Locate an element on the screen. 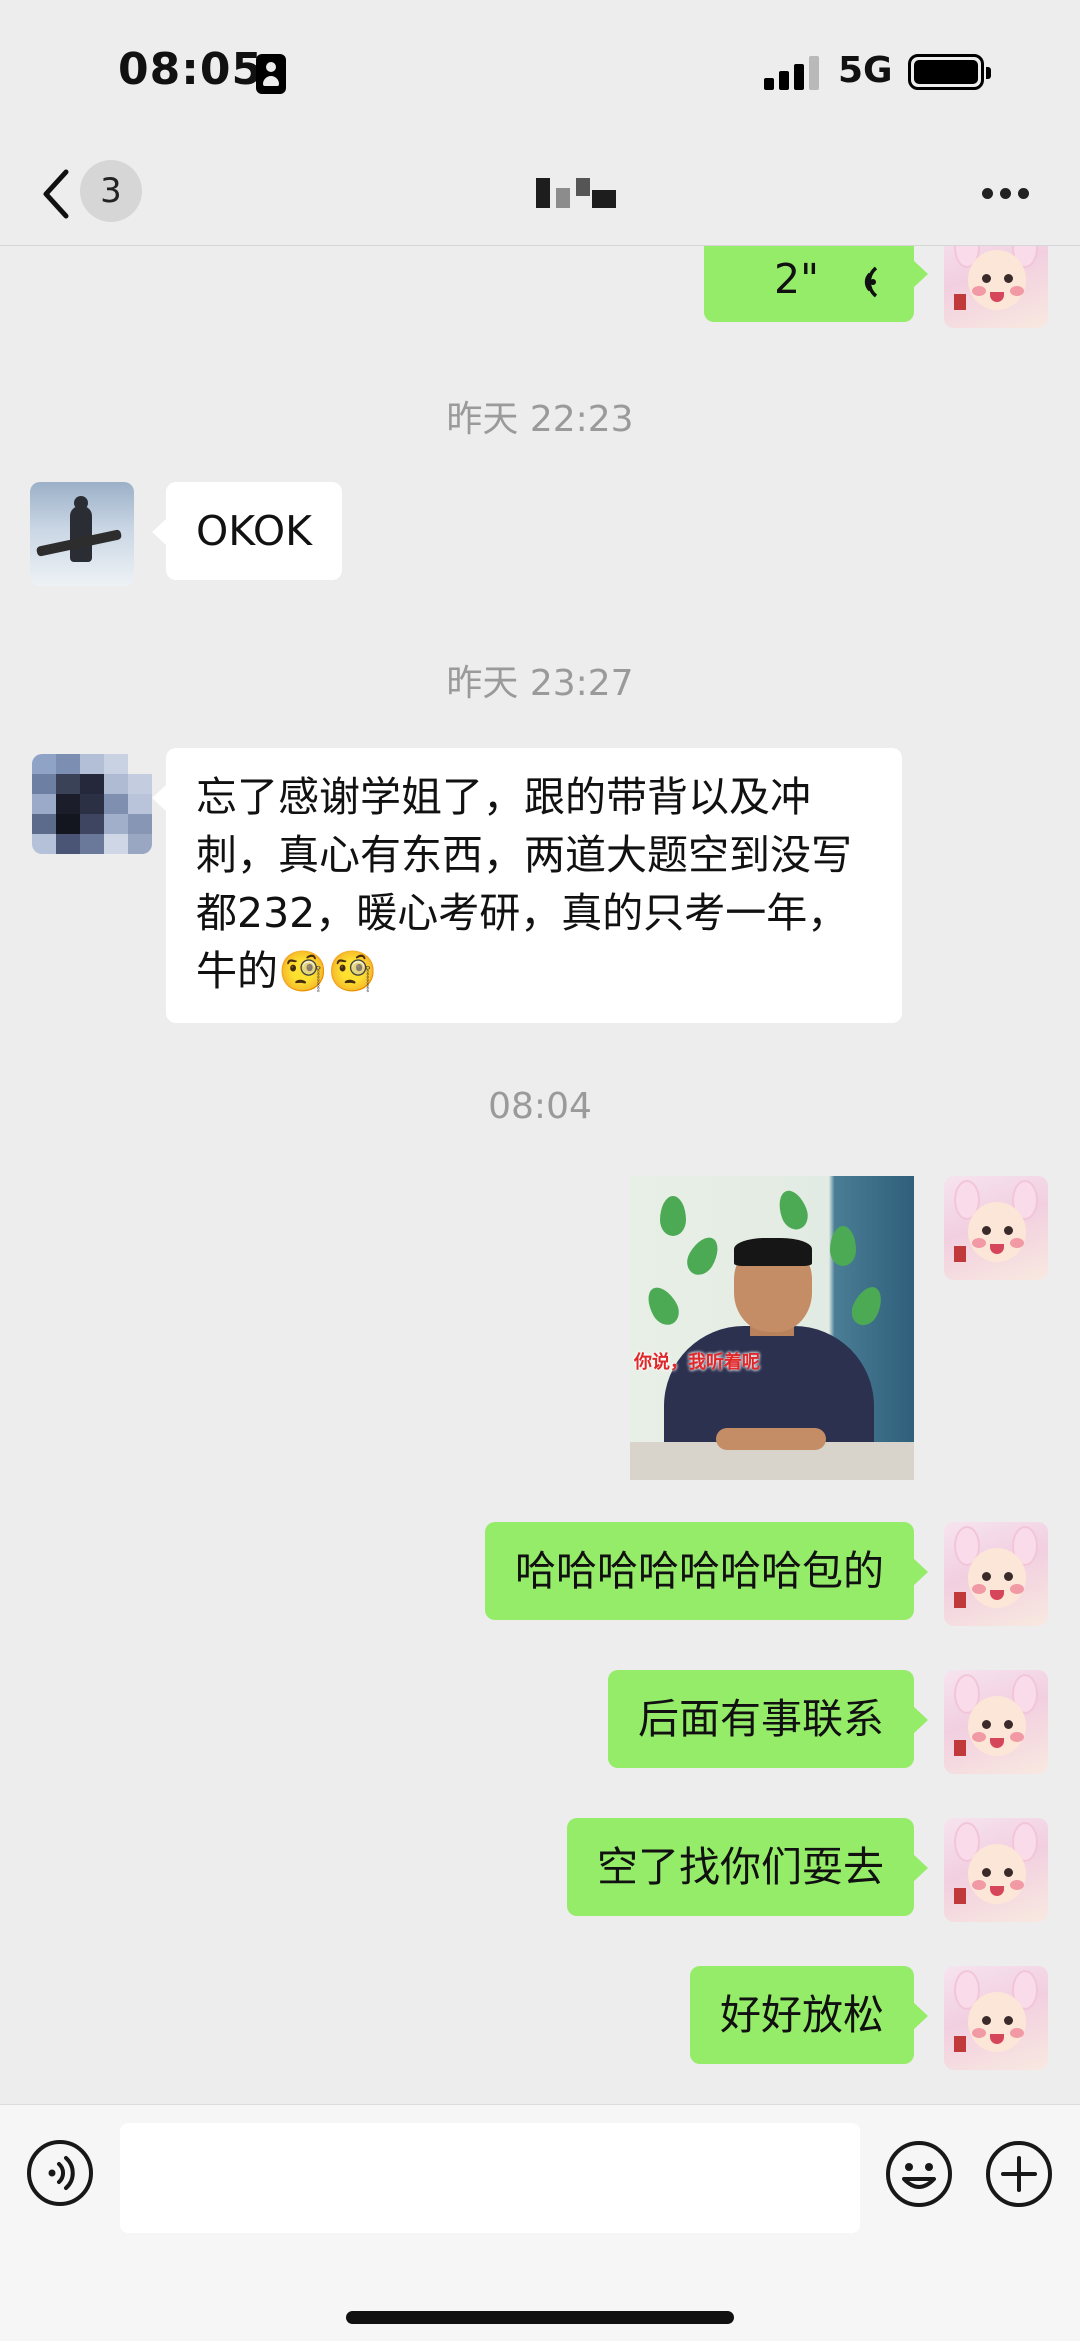  status-time: 08:05 is located at coordinates (191, 69).